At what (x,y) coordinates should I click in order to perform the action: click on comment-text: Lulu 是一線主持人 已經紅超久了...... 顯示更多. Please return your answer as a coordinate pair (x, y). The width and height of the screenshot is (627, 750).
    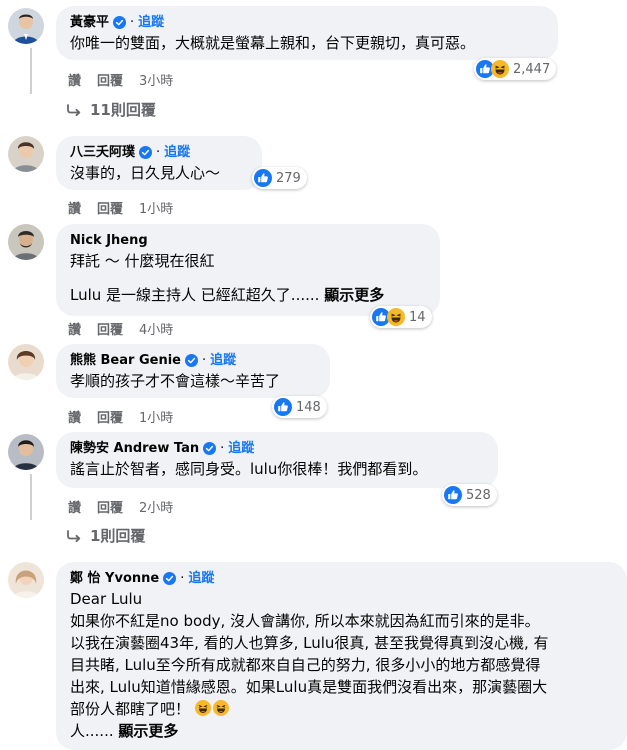
    Looking at the image, I should click on (227, 295).